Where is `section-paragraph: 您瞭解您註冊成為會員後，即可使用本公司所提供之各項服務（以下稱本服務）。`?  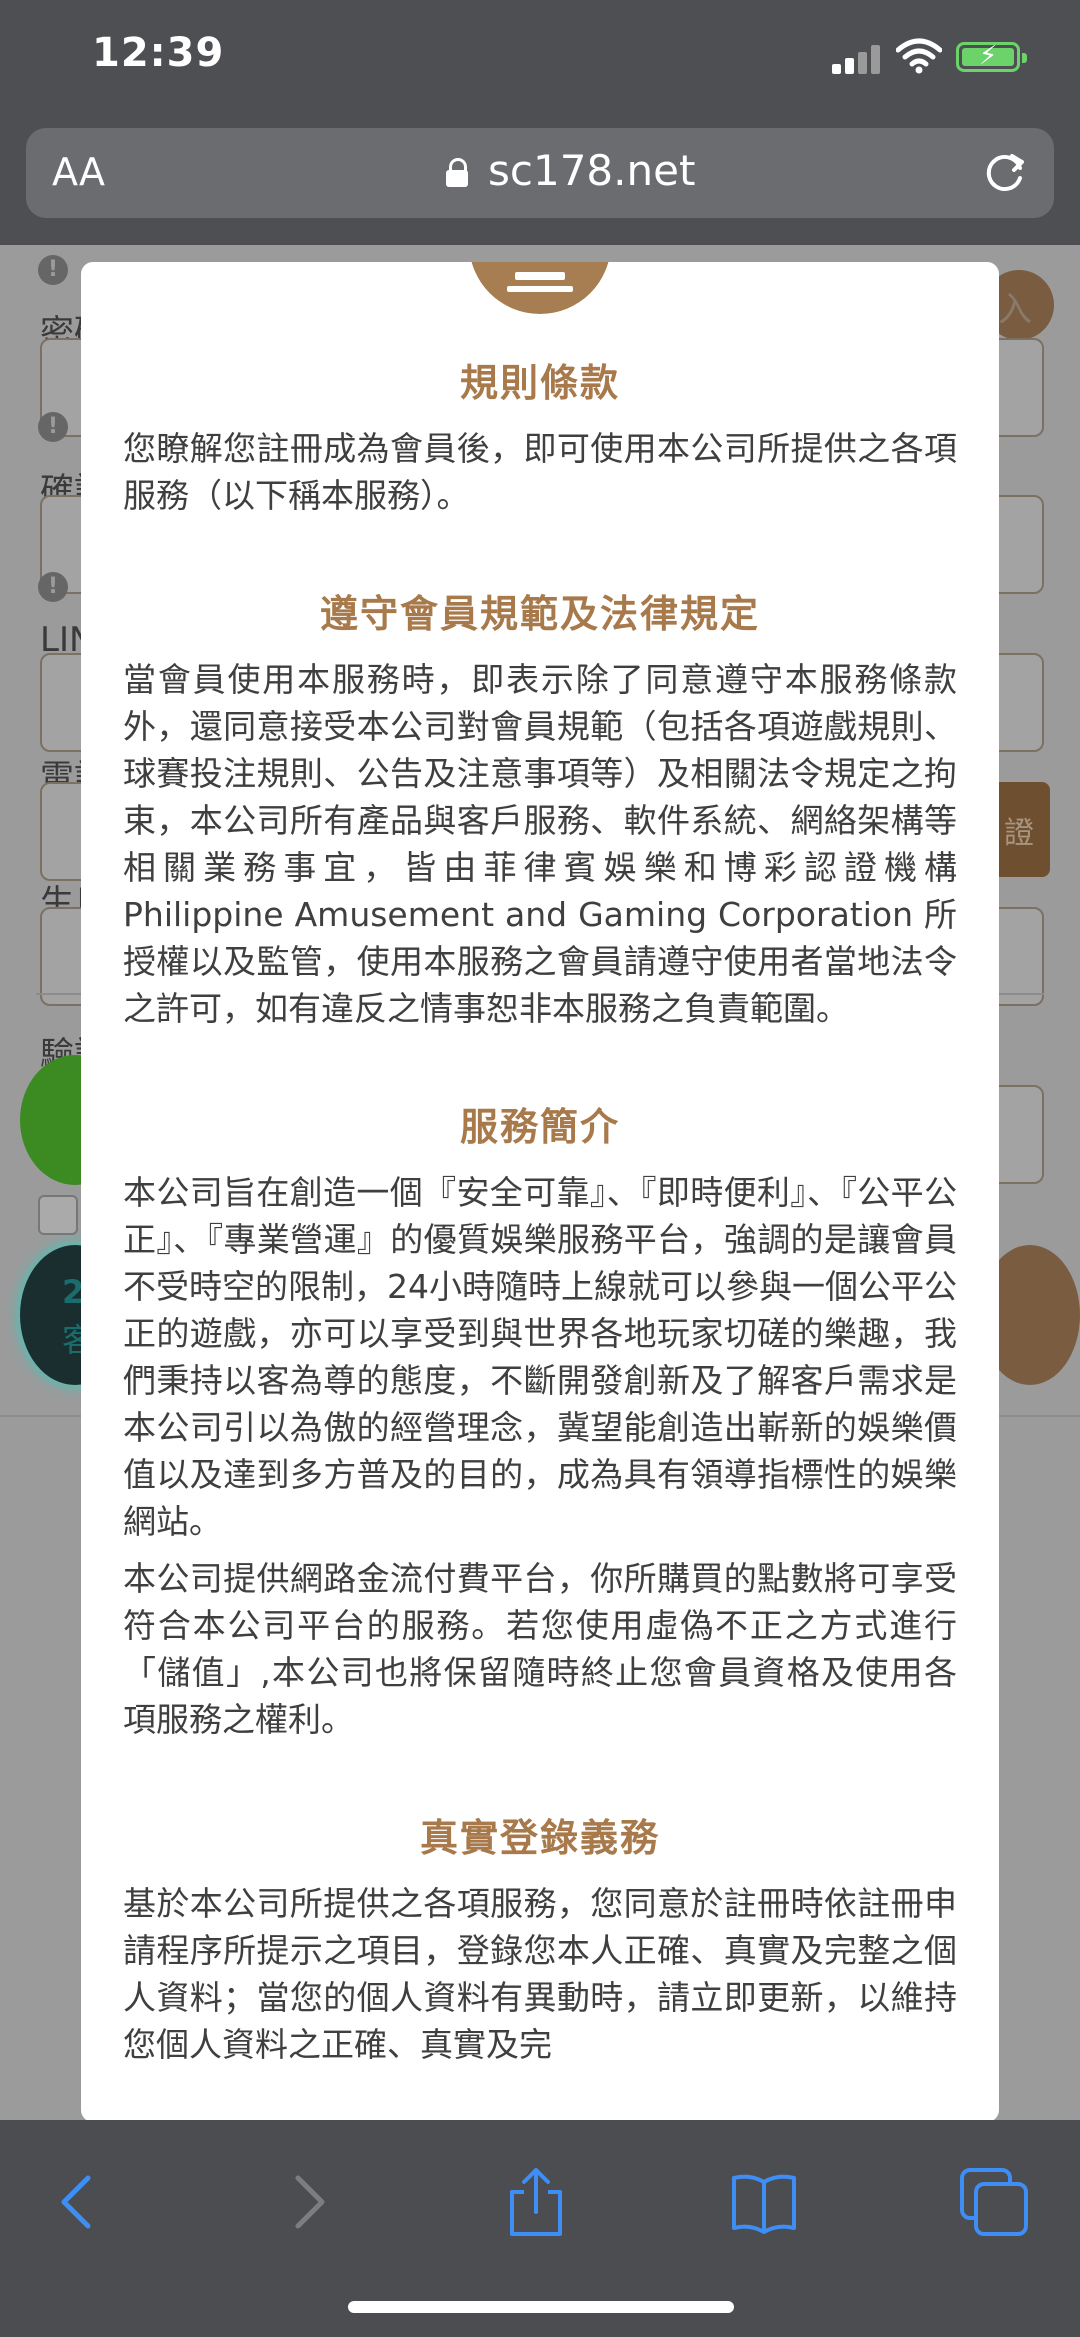
section-paragraph: 您瞭解您註冊成為會員後，即可使用本公司所提供之各項服務（以下稱本服務）。 is located at coordinates (540, 472).